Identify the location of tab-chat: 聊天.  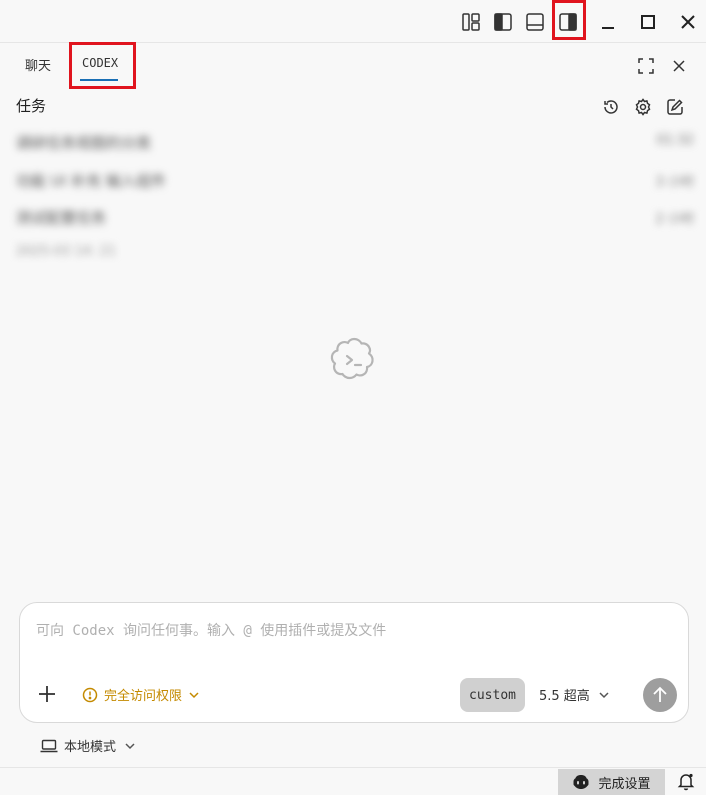
(38, 64).